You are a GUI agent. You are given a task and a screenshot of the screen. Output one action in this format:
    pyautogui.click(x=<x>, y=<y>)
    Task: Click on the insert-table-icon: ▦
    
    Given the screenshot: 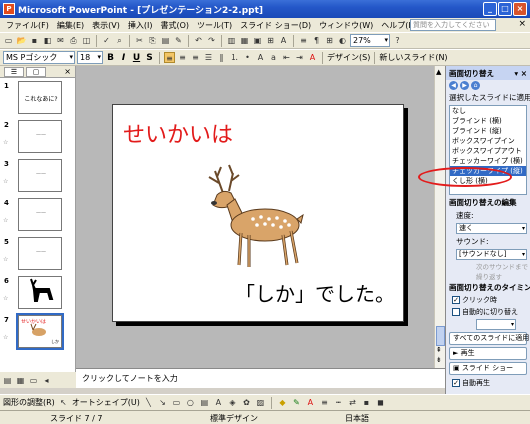 What is the action you would take?
    pyautogui.click(x=244, y=40)
    